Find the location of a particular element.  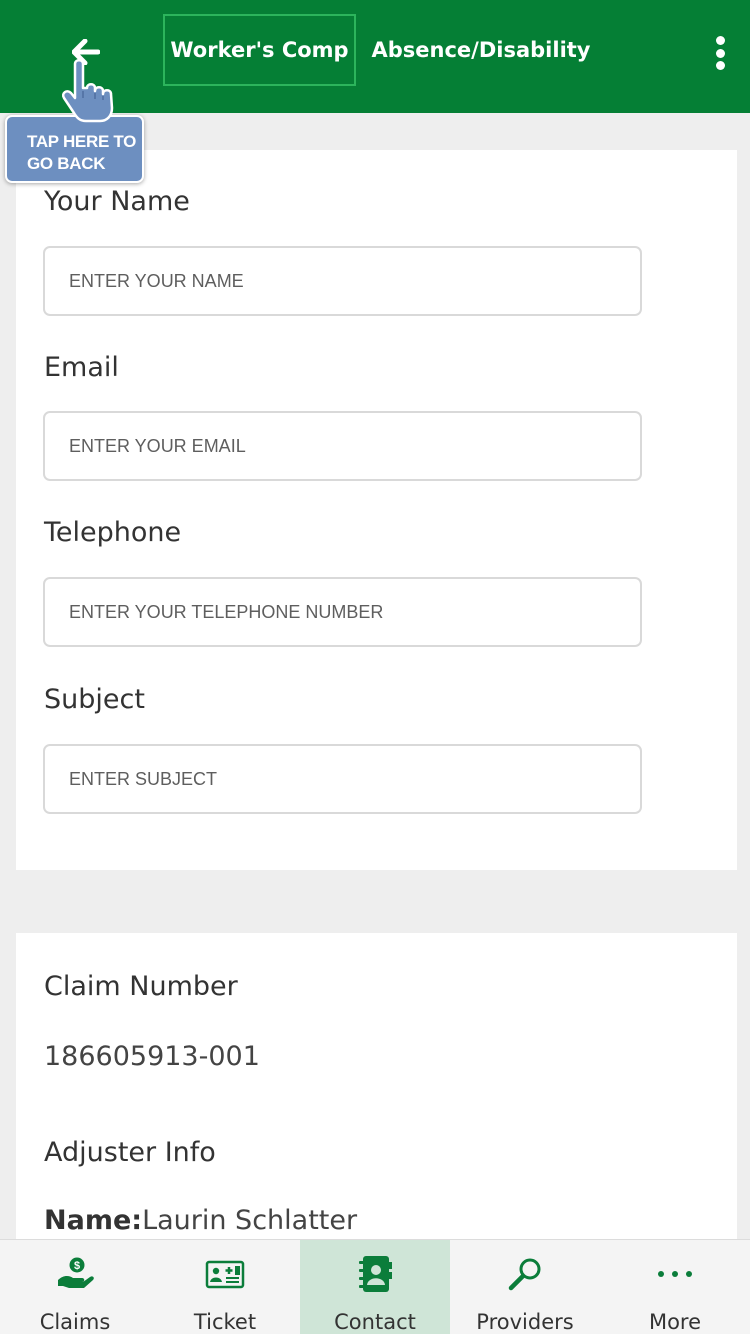

telephone-label: Telephone is located at coordinates (113, 532).